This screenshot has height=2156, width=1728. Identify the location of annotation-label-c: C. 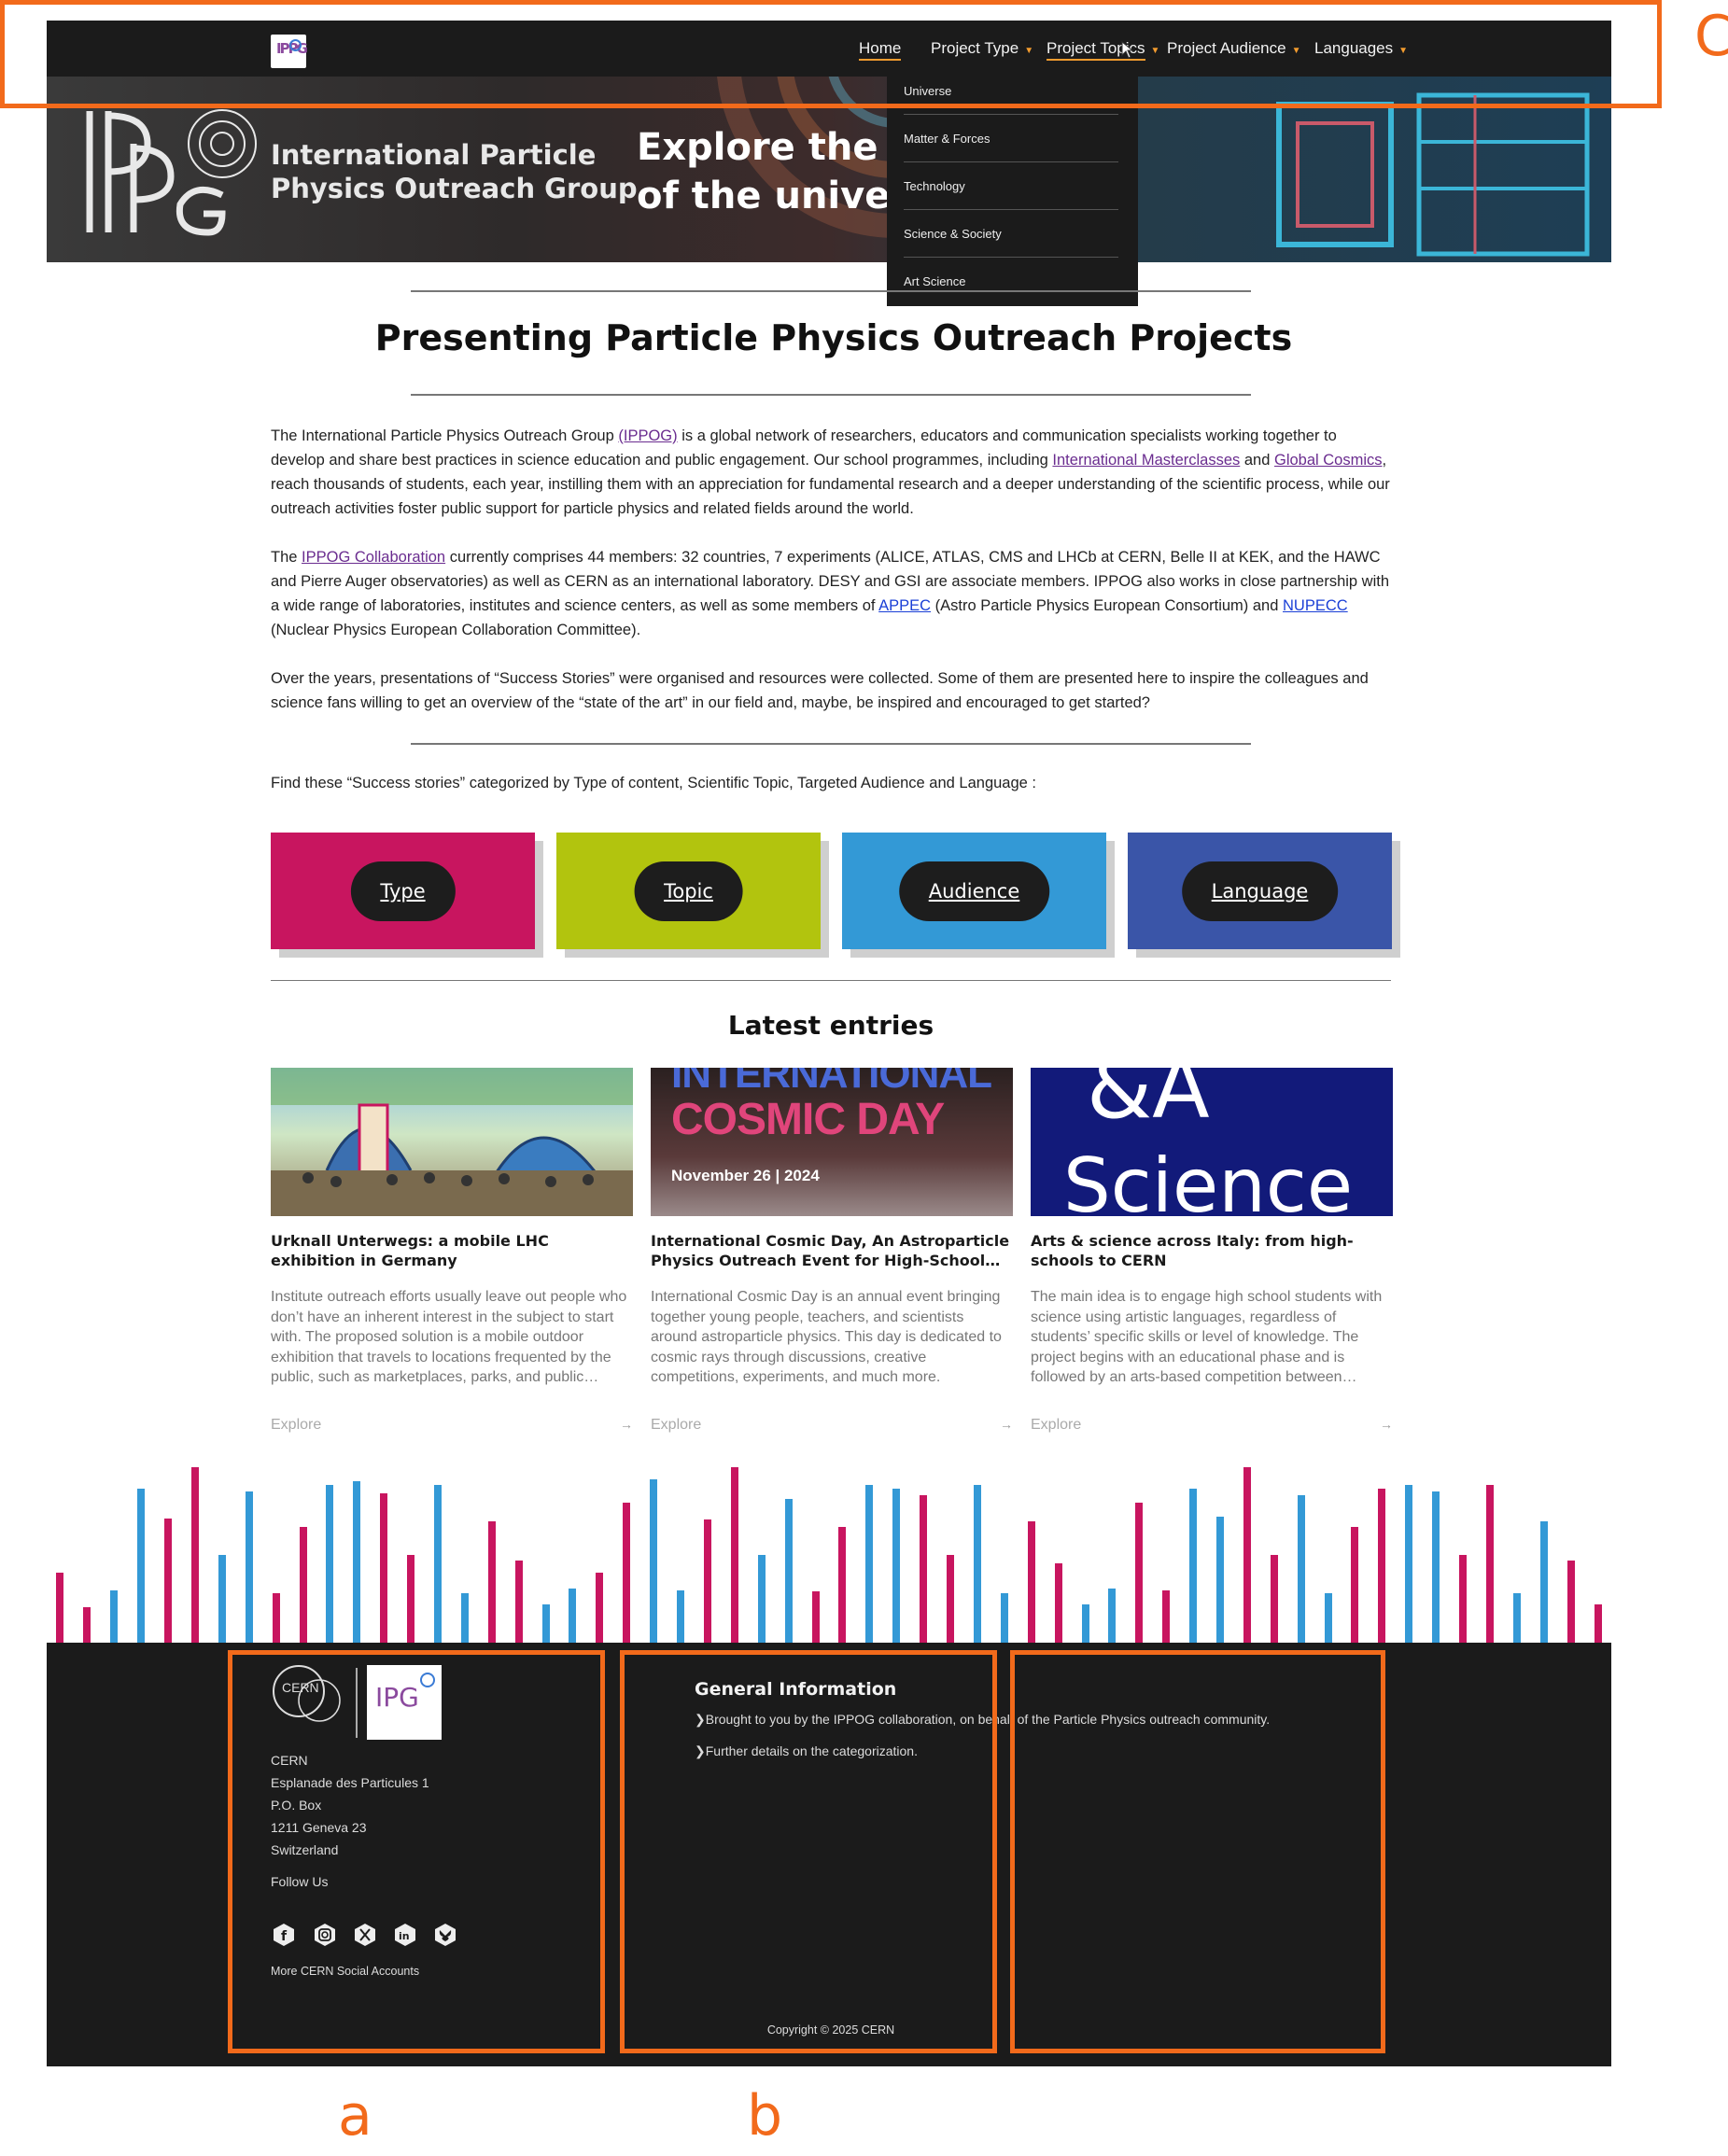
(1711, 36).